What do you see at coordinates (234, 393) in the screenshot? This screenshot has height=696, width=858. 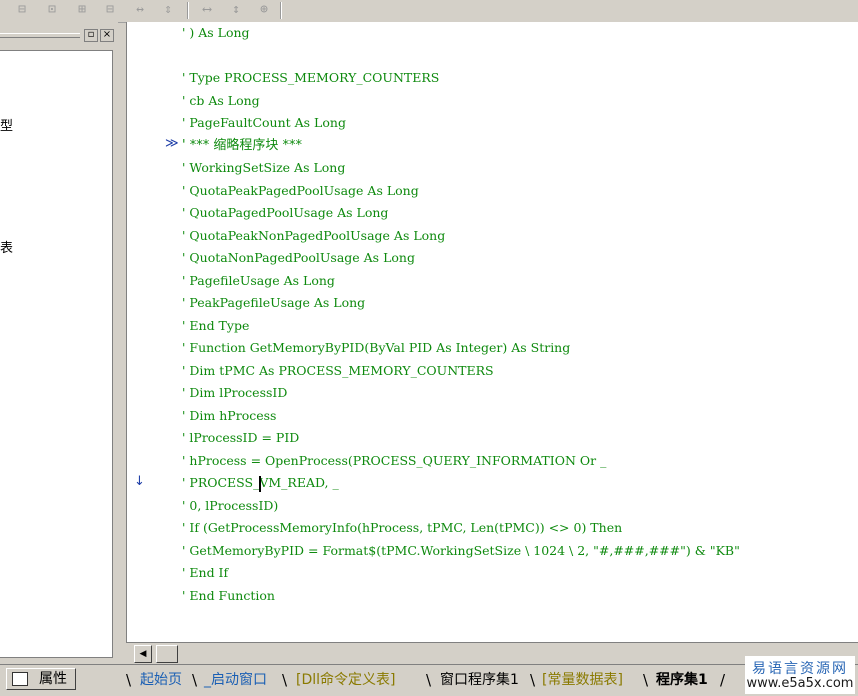 I see `code-line: ' Dim lProcessID` at bounding box center [234, 393].